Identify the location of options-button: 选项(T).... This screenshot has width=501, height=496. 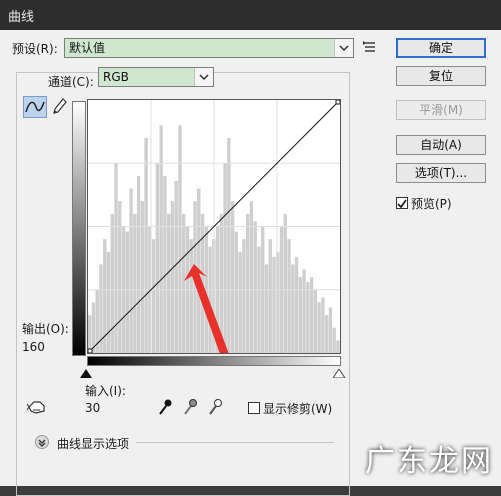
(441, 173).